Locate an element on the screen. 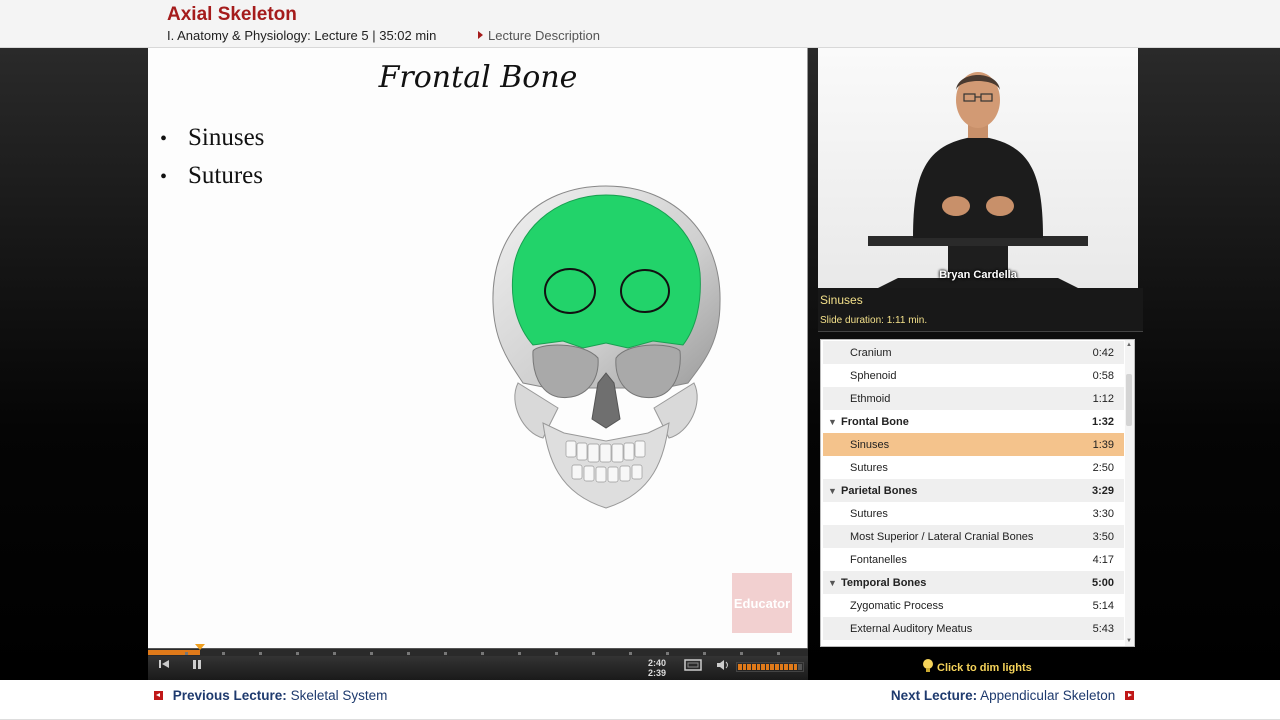 The width and height of the screenshot is (1280, 720). toc-scroll-thumb is located at coordinates (1129, 400).